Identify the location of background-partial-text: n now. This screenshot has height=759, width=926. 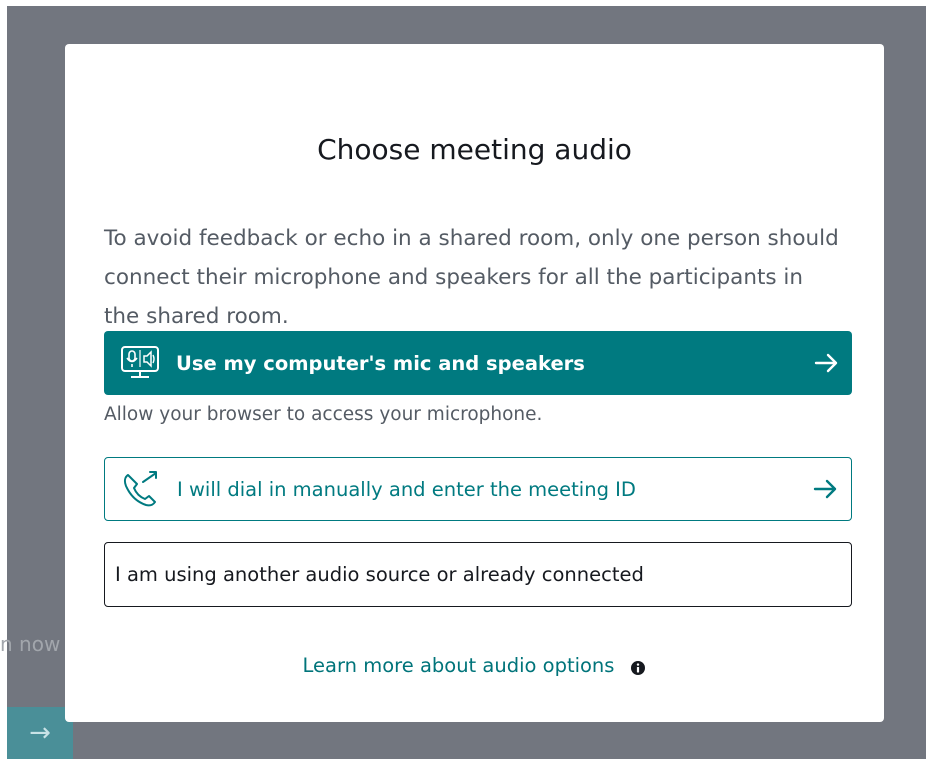
(30, 644).